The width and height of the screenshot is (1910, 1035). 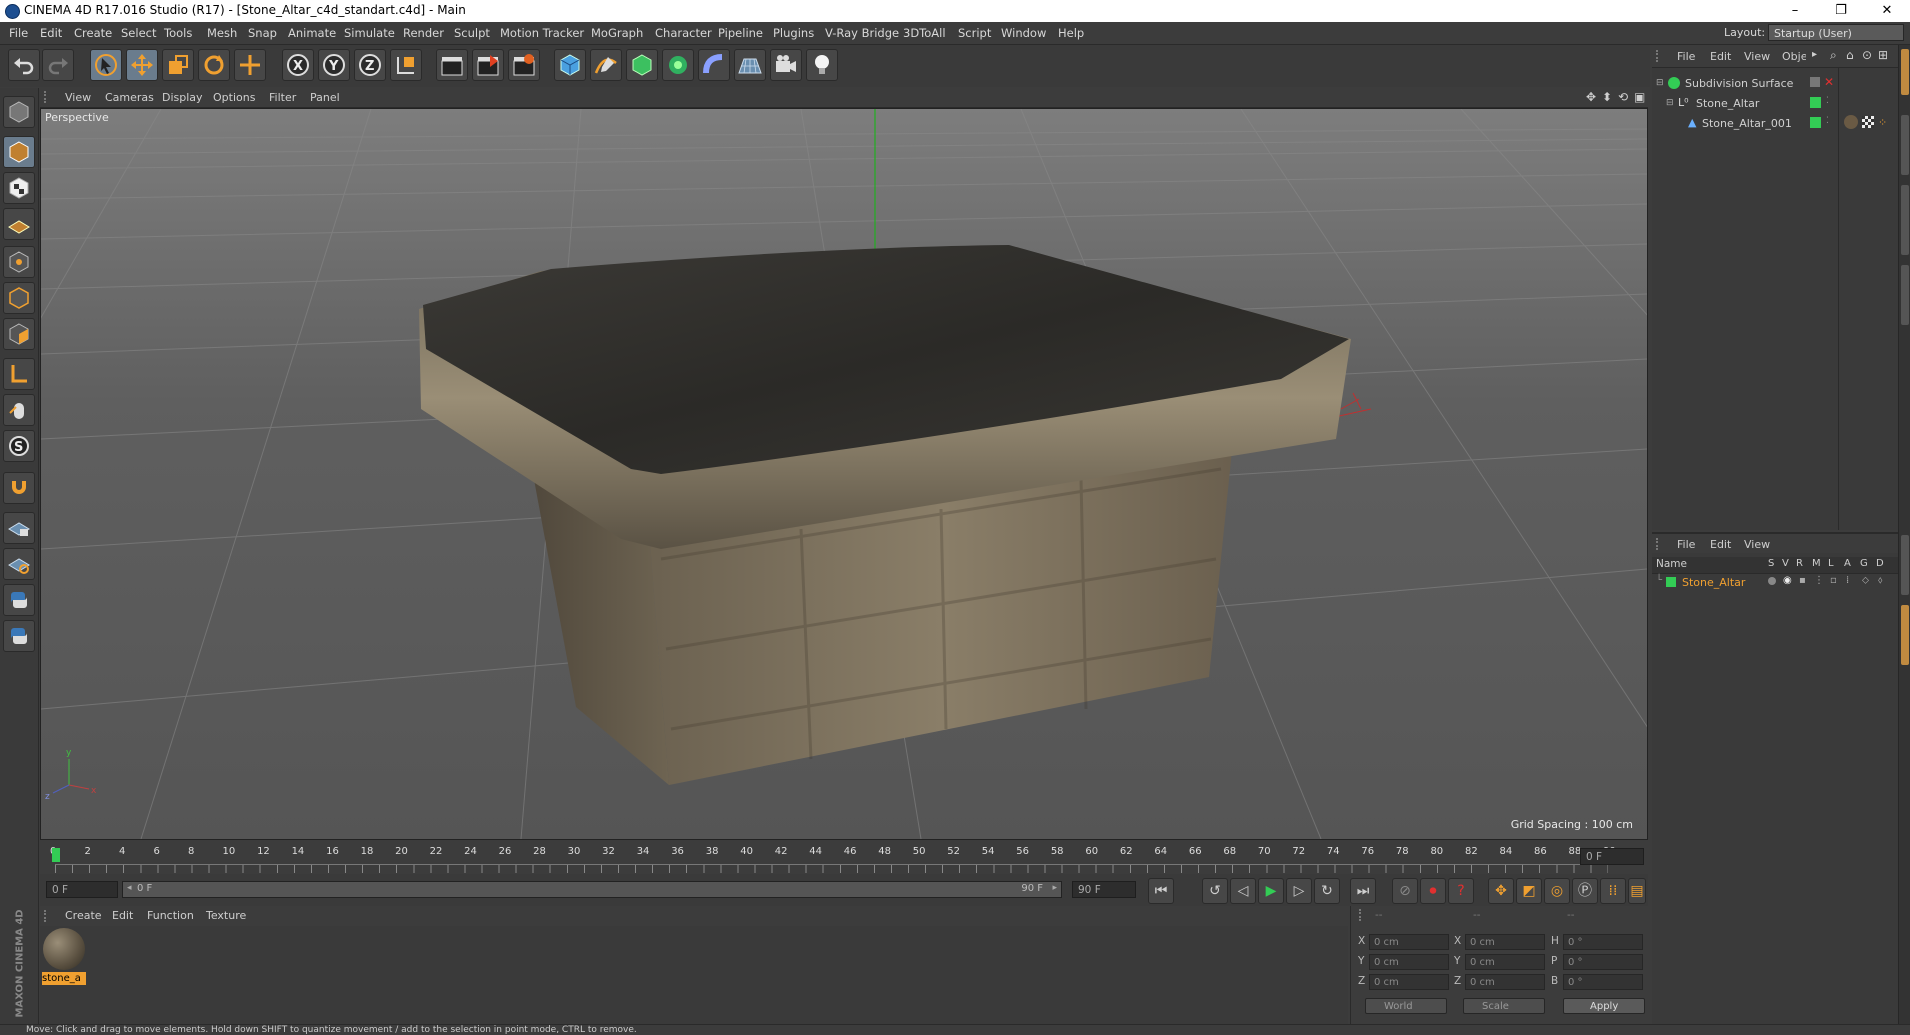 I want to click on next-key-button: ↻, so click(x=1327, y=891).